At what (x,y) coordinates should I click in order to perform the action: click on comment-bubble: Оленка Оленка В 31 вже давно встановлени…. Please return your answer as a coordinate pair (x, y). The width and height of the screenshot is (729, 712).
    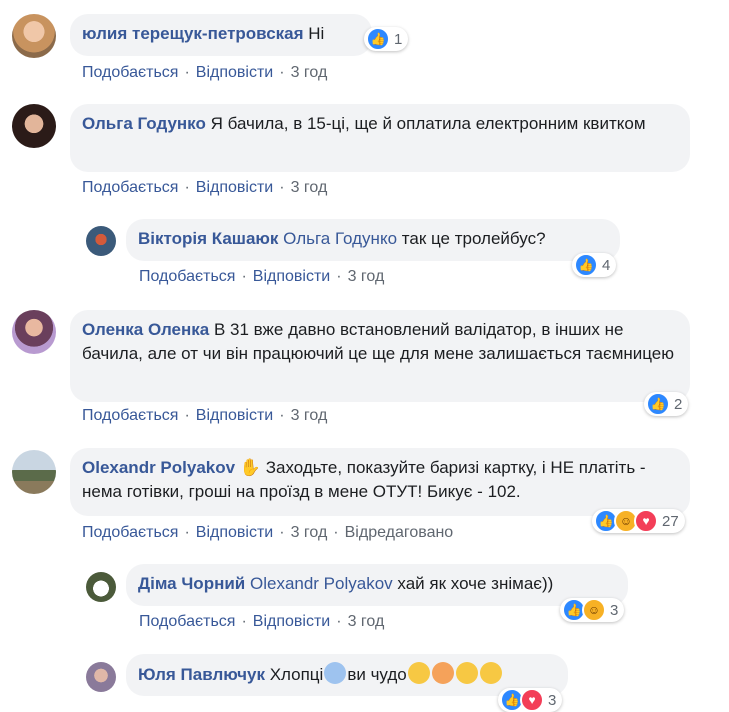
    Looking at the image, I should click on (380, 356).